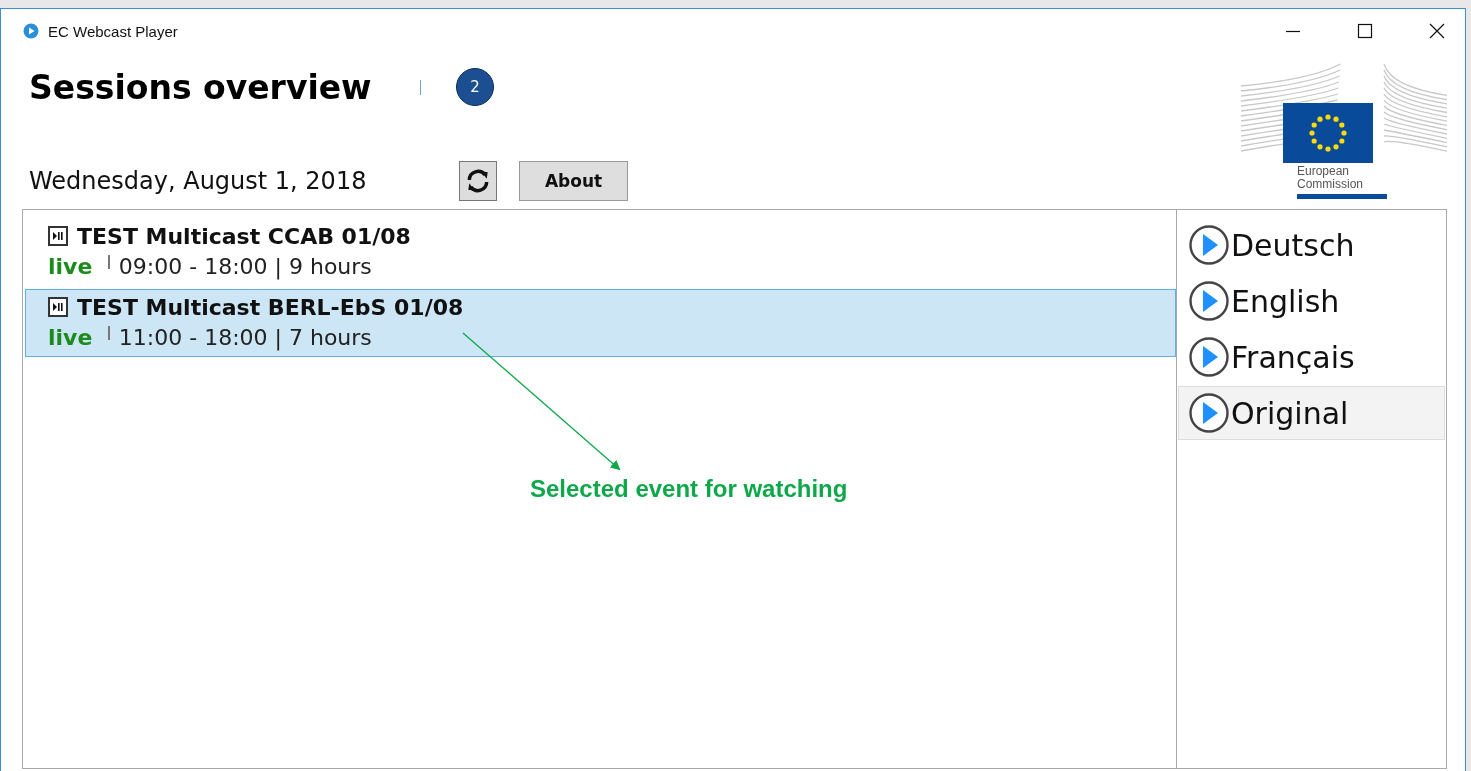 This screenshot has width=1471, height=771. I want to click on session-time: 11:00 - 18:00 | 7 hours, so click(245, 337).